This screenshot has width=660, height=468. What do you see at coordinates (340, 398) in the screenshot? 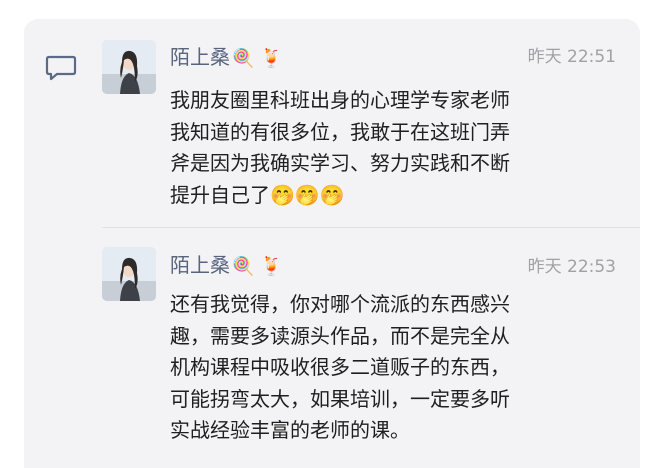
I see `comment-line: 可能拐弯太大，如果培训，一定要多听` at bounding box center [340, 398].